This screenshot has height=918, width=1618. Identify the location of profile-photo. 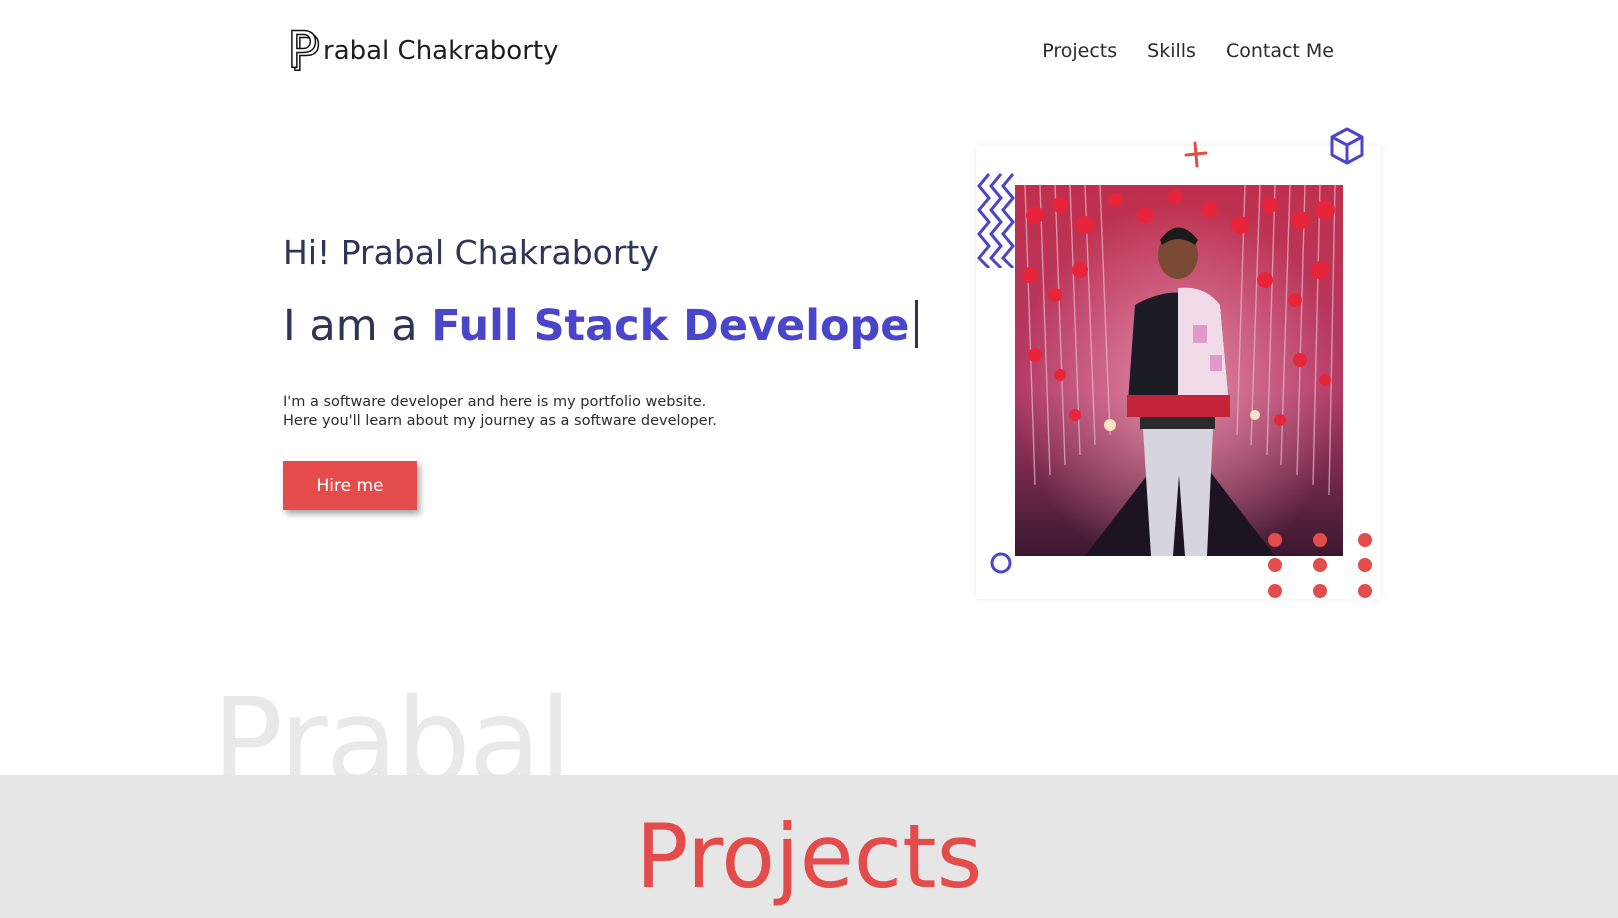
(1179, 370).